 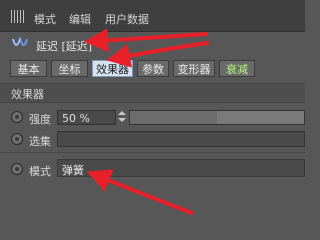 I want to click on mode-label: 模式, so click(x=40, y=171).